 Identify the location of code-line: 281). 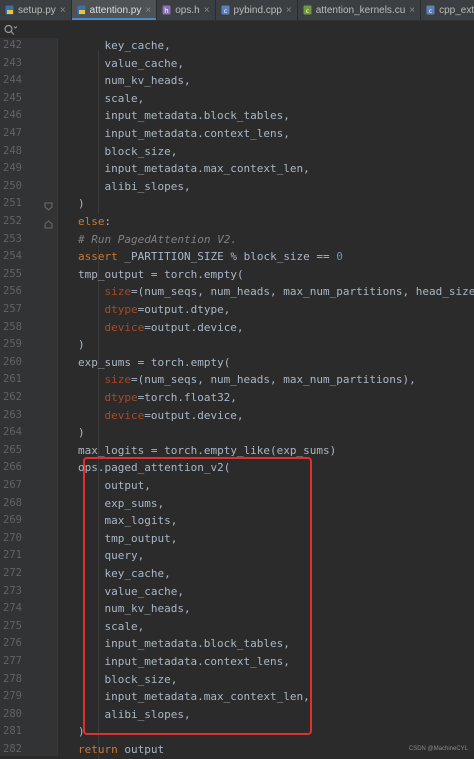
(237, 732).